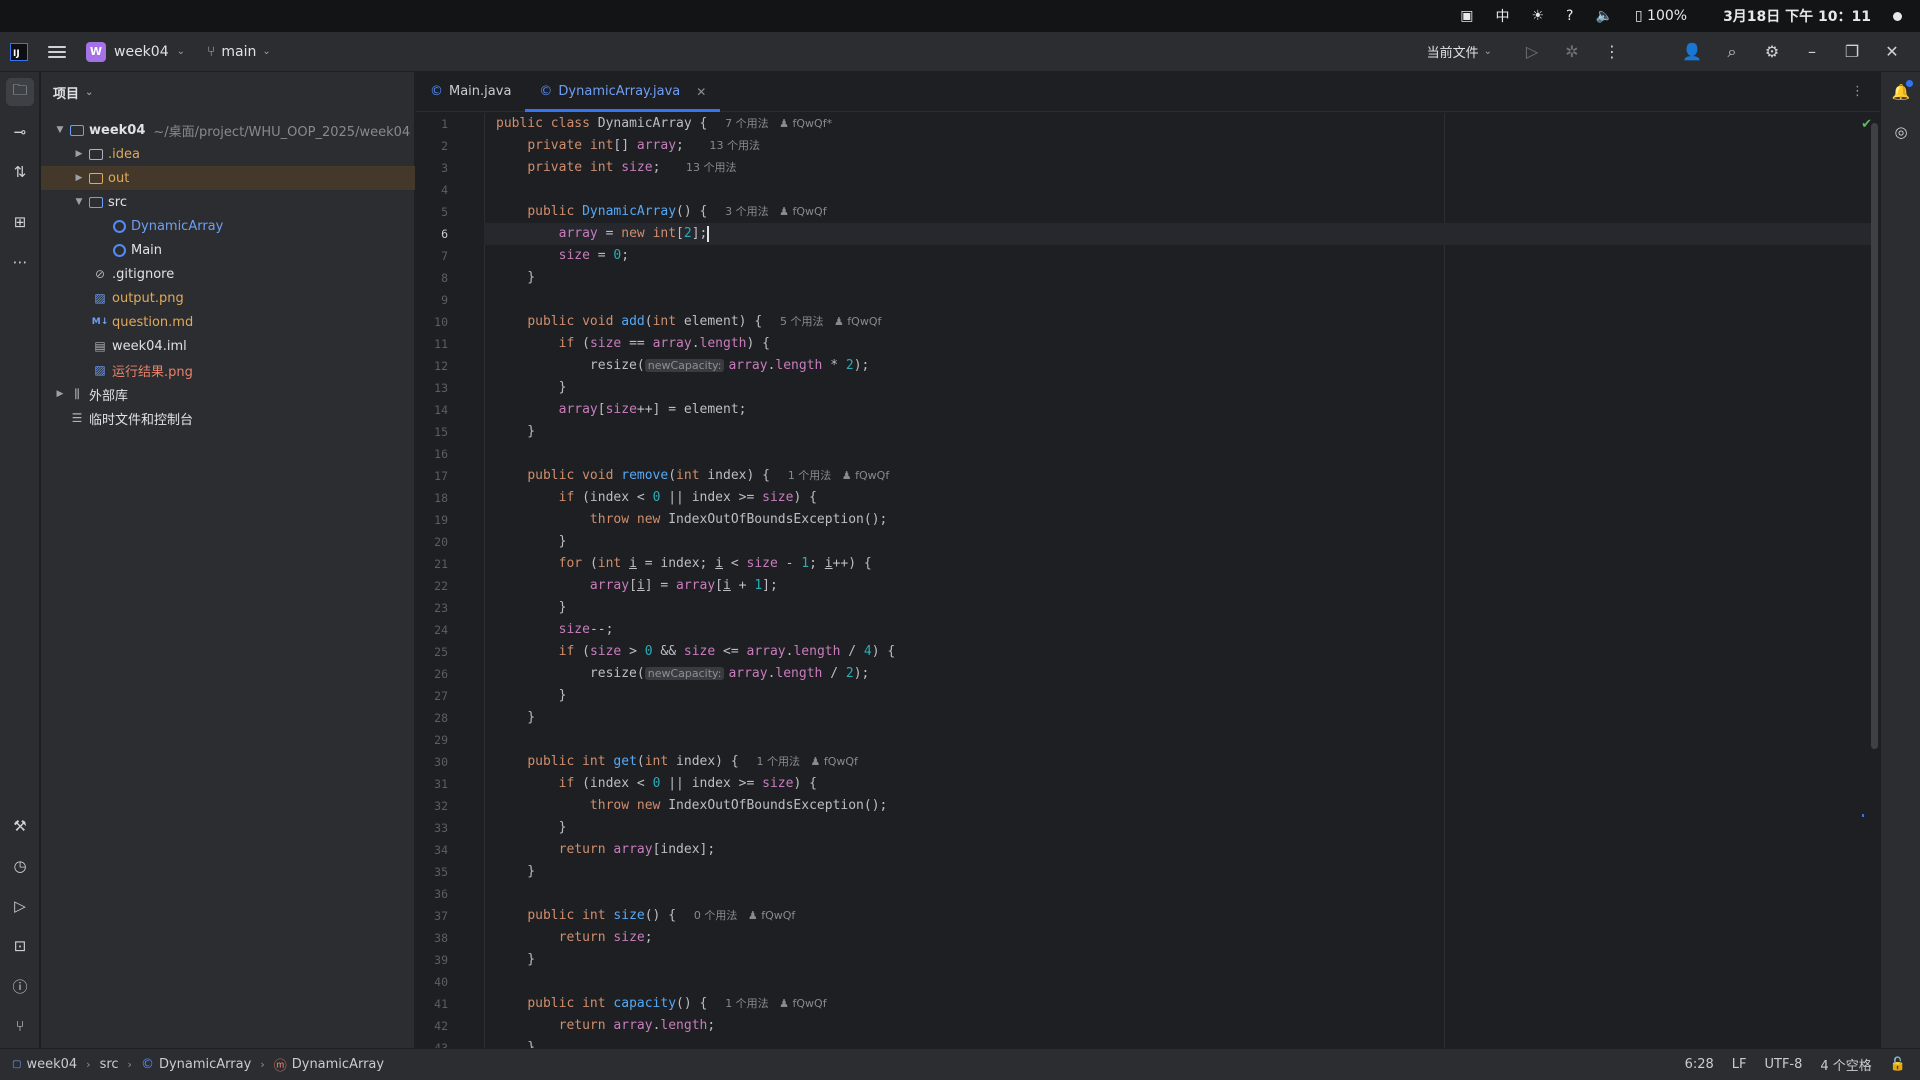  What do you see at coordinates (432, 410) in the screenshot?
I see `line-number: 14` at bounding box center [432, 410].